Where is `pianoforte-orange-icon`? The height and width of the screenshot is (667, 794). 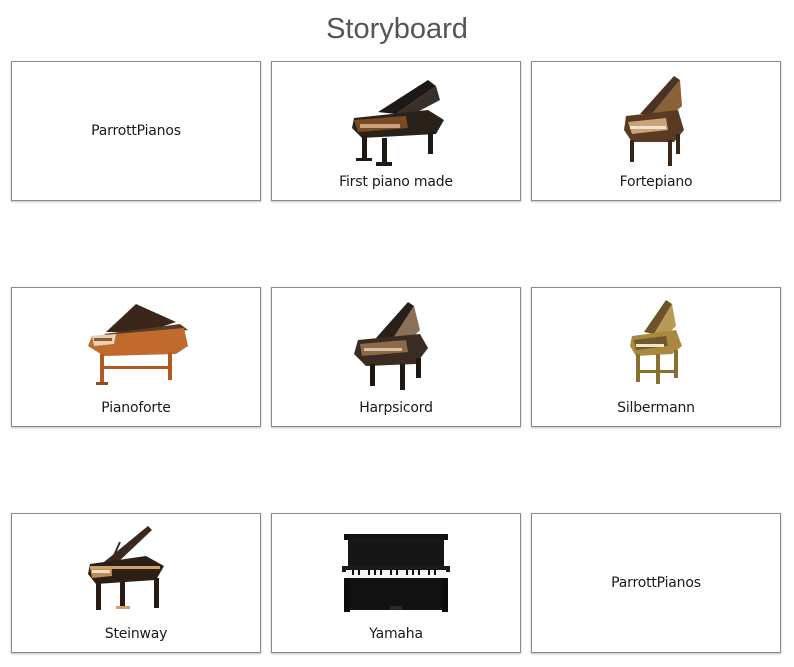
pianoforte-orange-icon is located at coordinates (136, 346).